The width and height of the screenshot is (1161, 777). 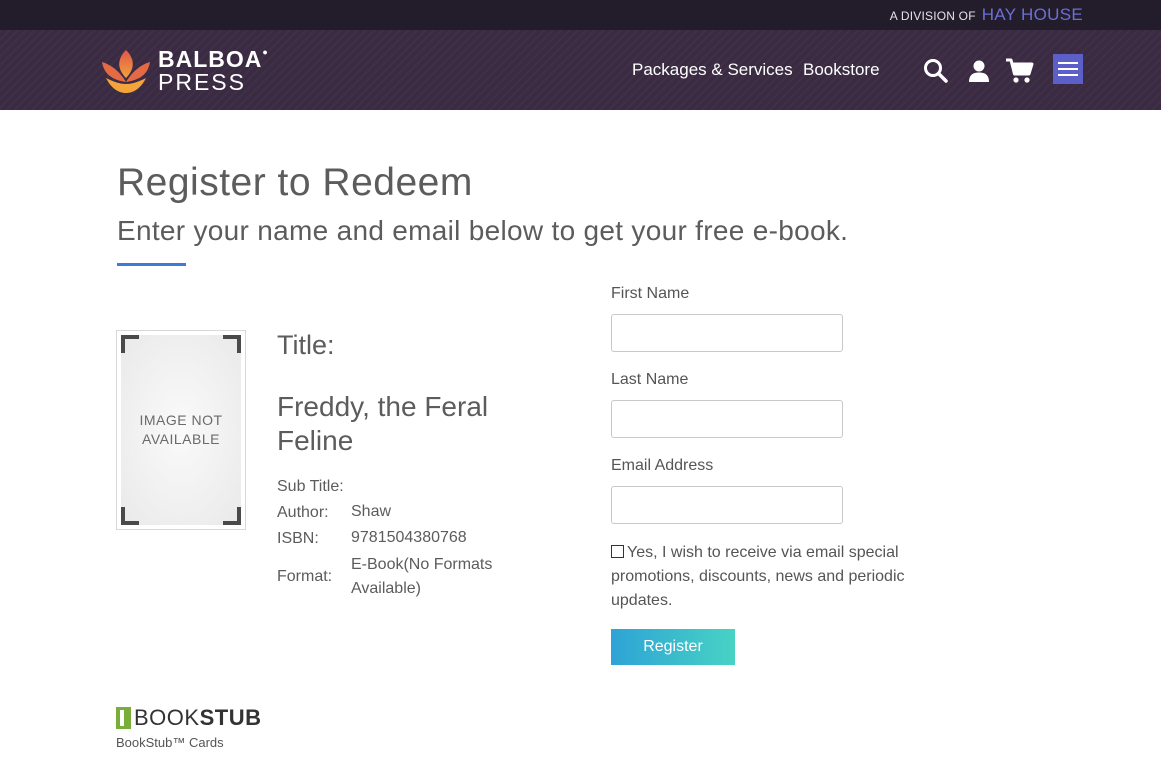 I want to click on subtitle-label: Sub Title:, so click(x=310, y=486).